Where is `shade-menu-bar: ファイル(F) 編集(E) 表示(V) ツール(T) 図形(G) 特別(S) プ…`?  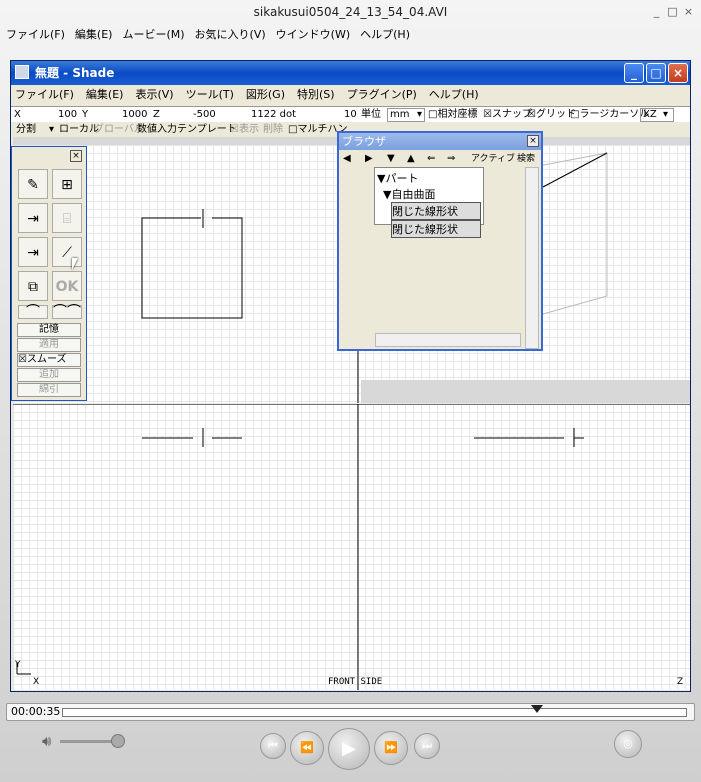 shade-menu-bar: ファイル(F) 編集(E) 表示(V) ツール(T) 図形(G) 特別(S) プ… is located at coordinates (350, 95).